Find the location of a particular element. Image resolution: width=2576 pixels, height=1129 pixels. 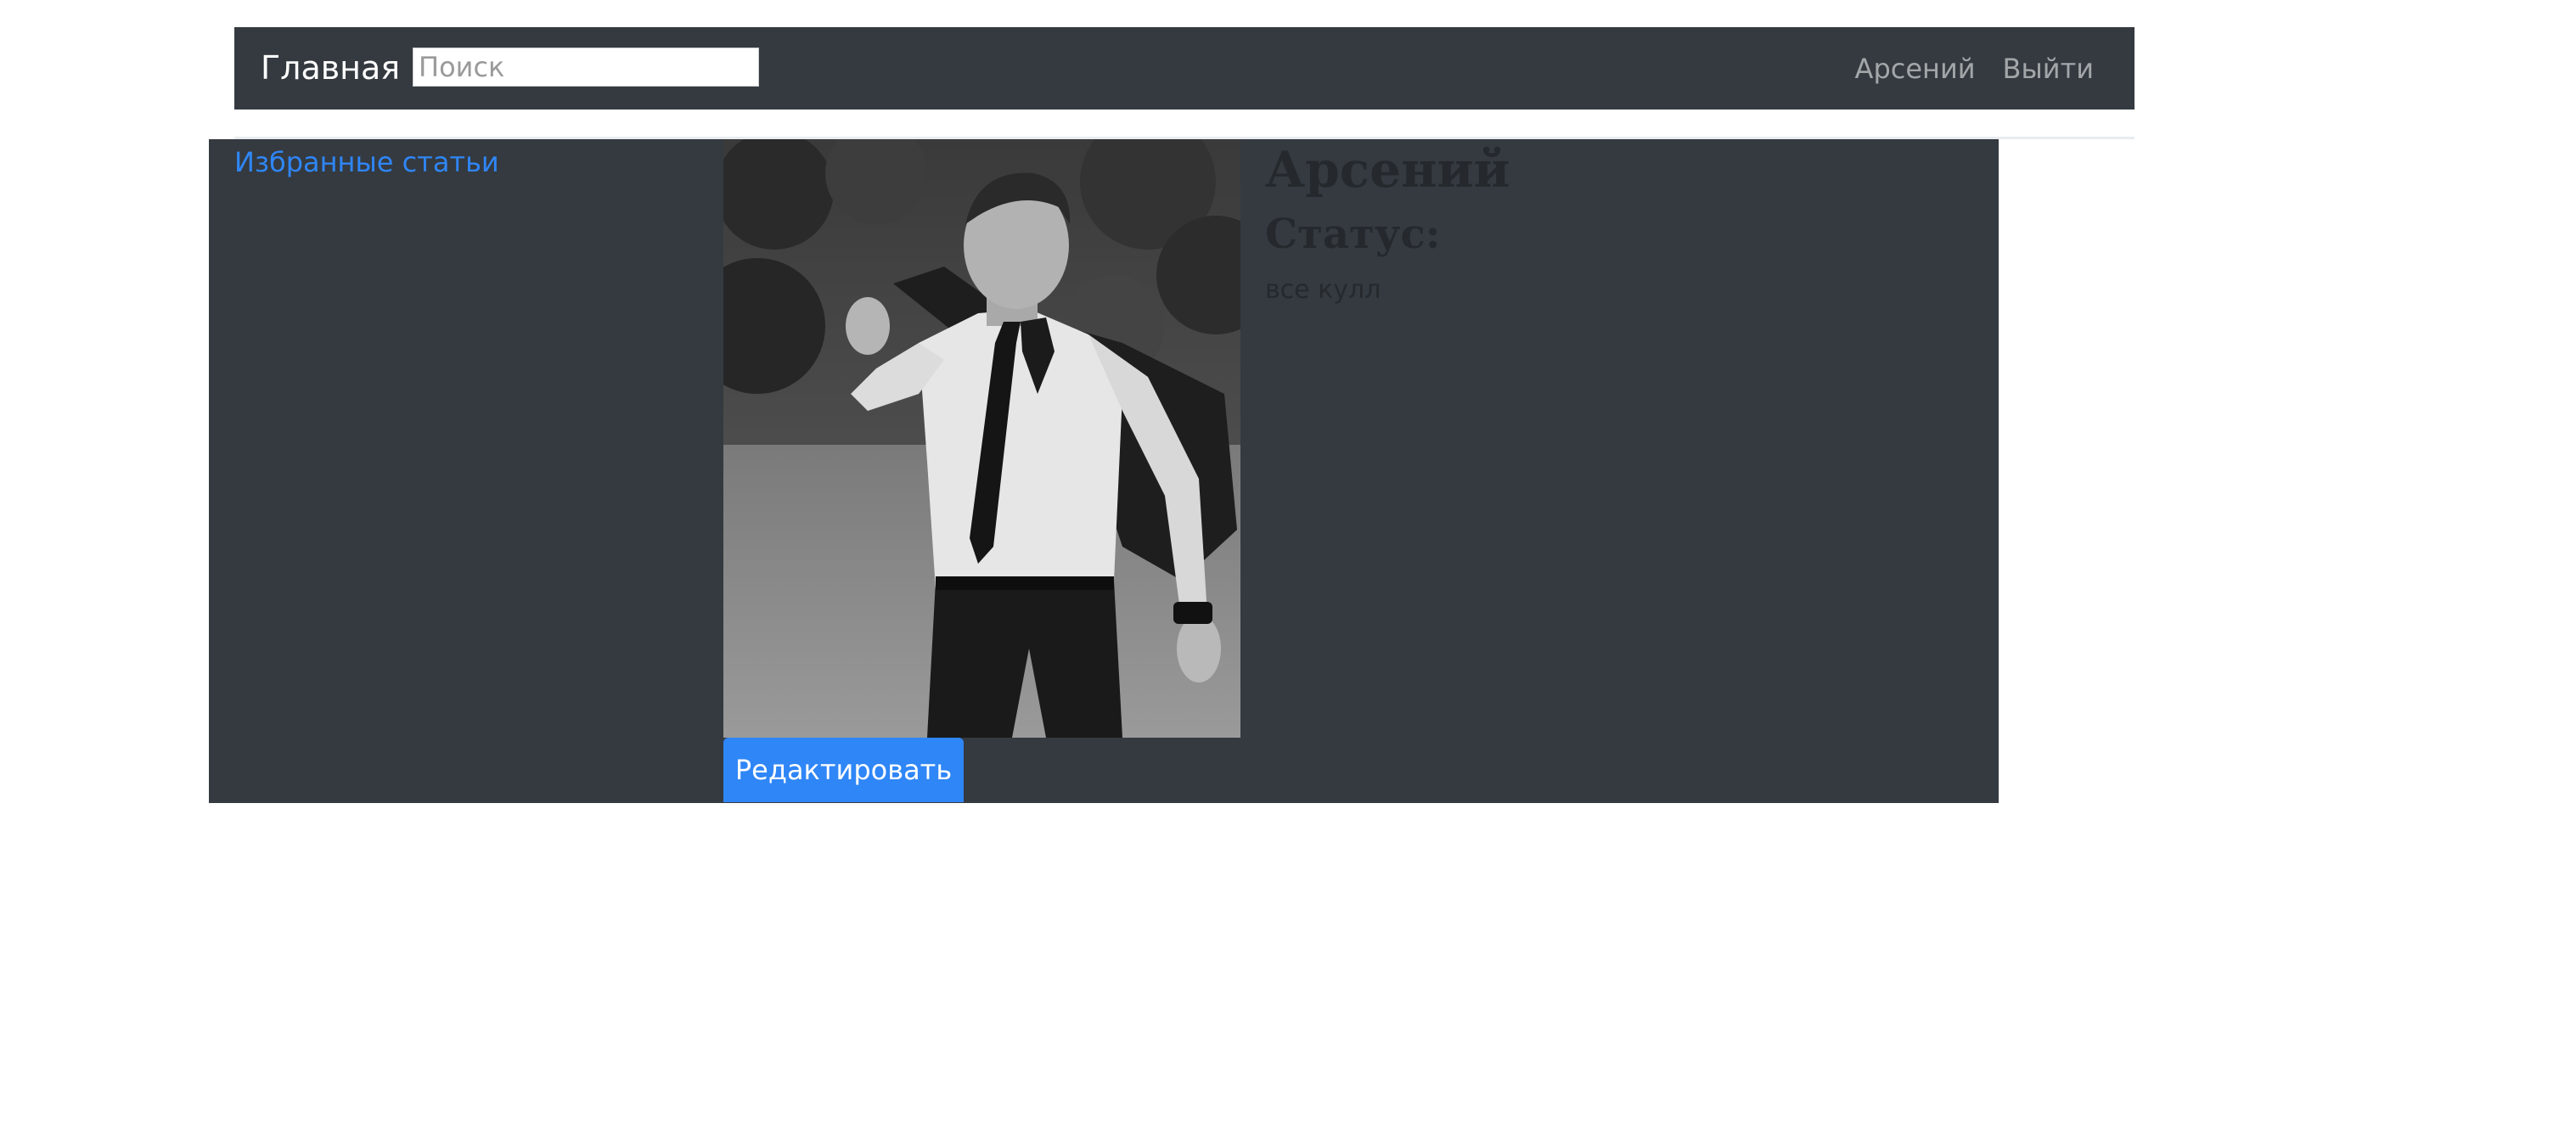

profile-photo is located at coordinates (981, 438).